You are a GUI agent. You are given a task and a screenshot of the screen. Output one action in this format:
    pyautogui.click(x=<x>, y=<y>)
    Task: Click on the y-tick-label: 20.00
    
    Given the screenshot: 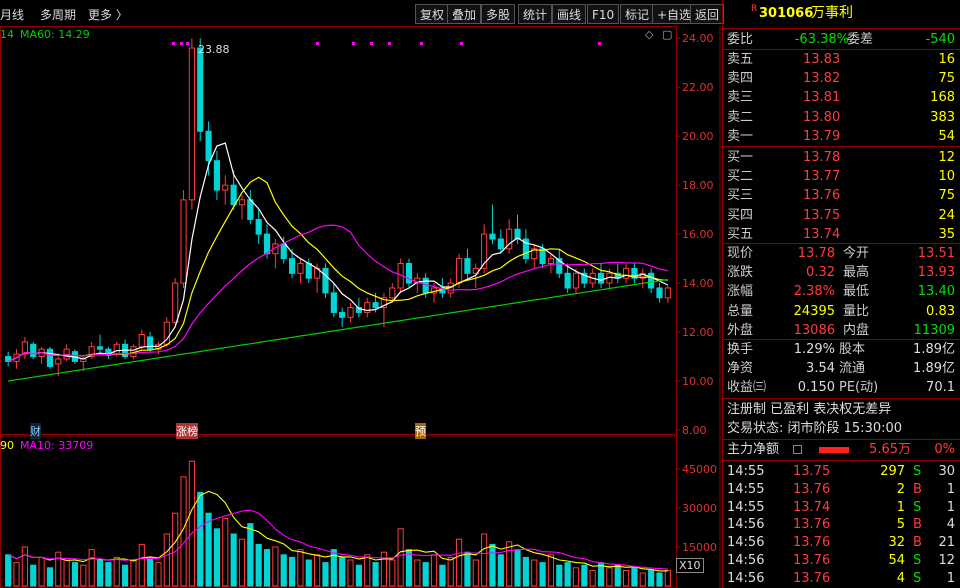 What is the action you would take?
    pyautogui.click(x=698, y=136)
    